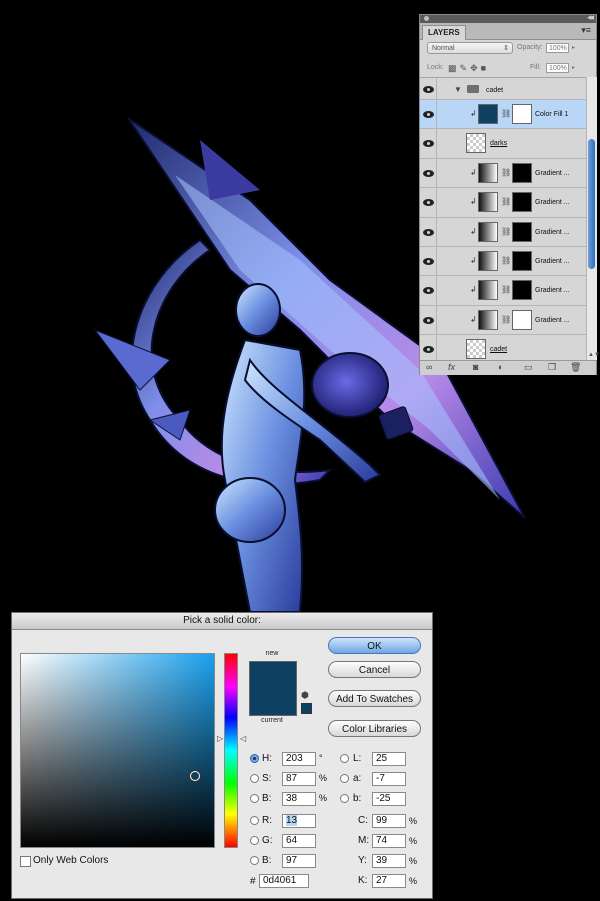  Describe the element at coordinates (552, 367) in the screenshot. I see `new-layer-icon: ❐` at that location.